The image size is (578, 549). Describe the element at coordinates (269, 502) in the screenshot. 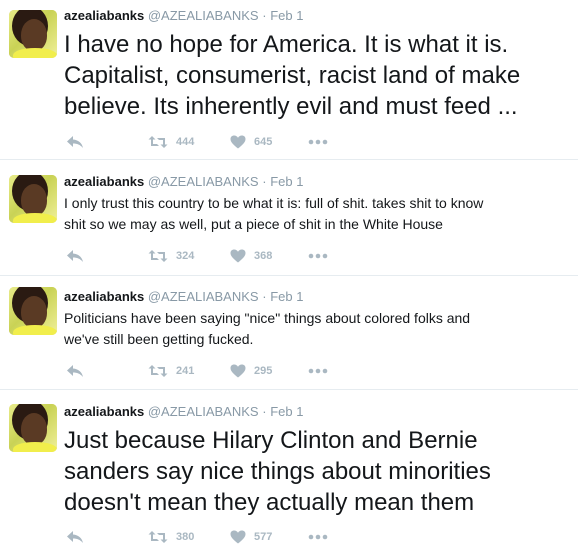

I see `tweet-text-line: doesn't mean they actually mean them` at that location.